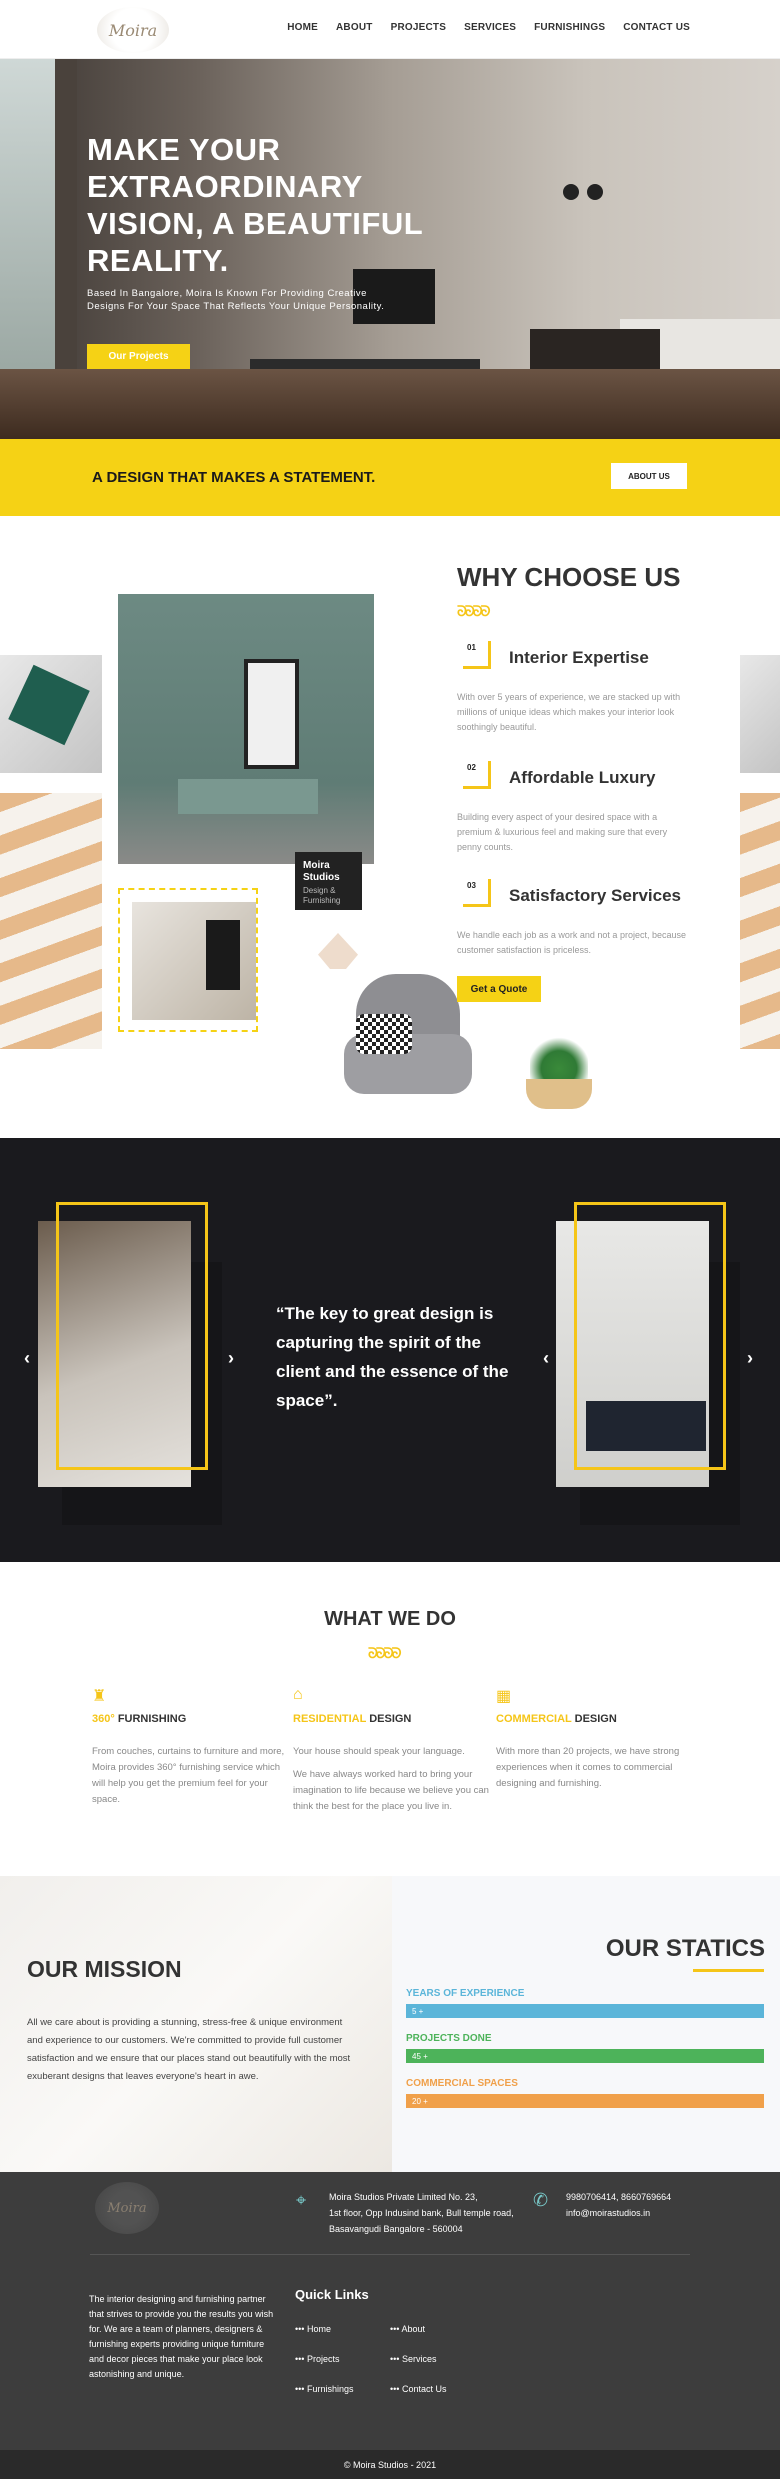  Describe the element at coordinates (559, 1078) in the screenshot. I see `potted-plant-image` at that location.